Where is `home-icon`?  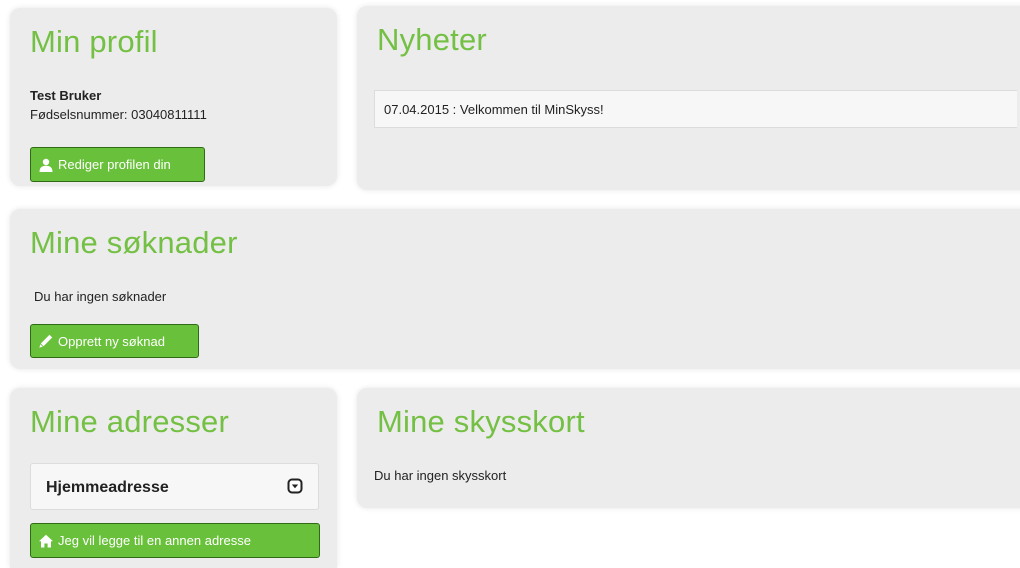 home-icon is located at coordinates (46, 540).